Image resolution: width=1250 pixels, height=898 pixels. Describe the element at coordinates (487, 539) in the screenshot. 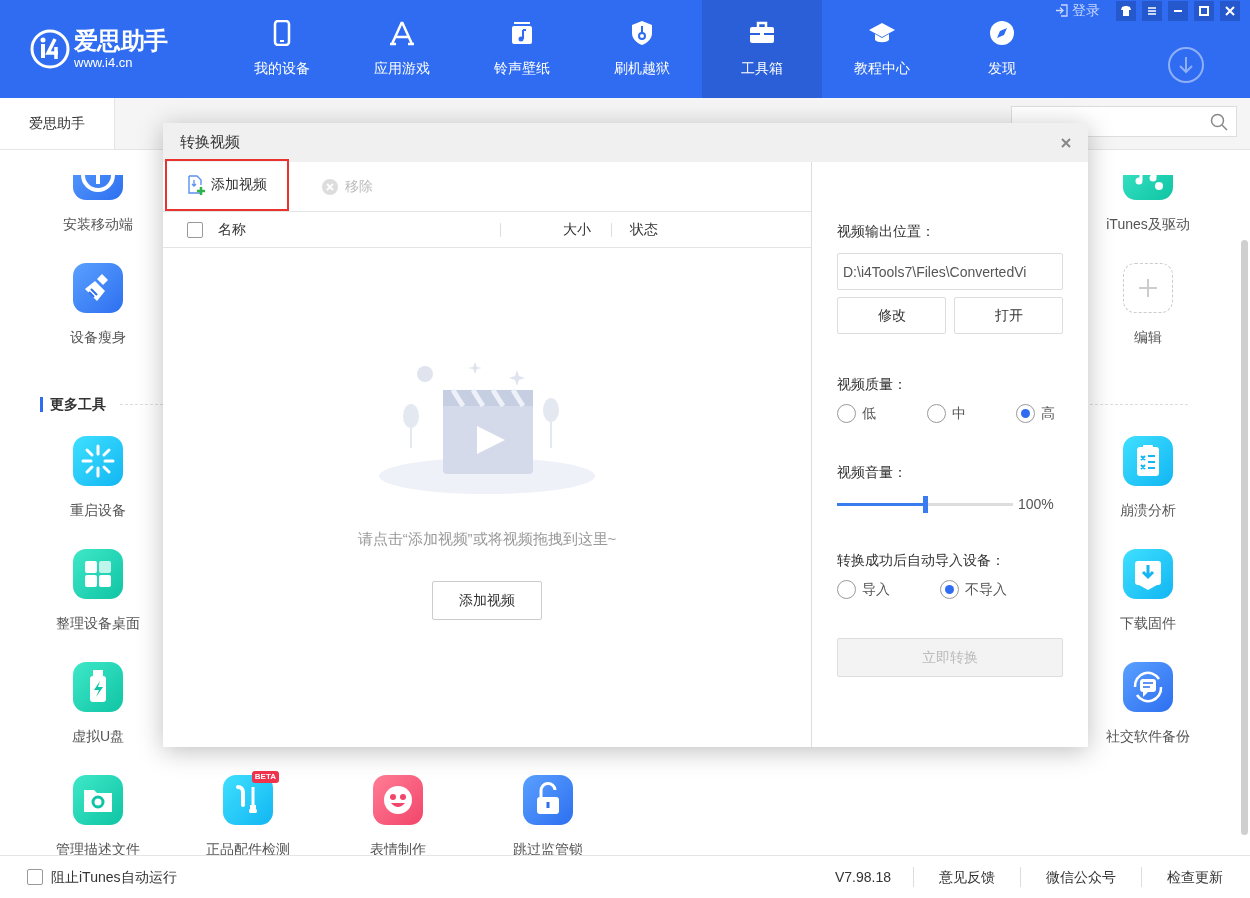

I see `empty-hint: 请点击“添加视频”或将视频拖拽到这里~` at that location.